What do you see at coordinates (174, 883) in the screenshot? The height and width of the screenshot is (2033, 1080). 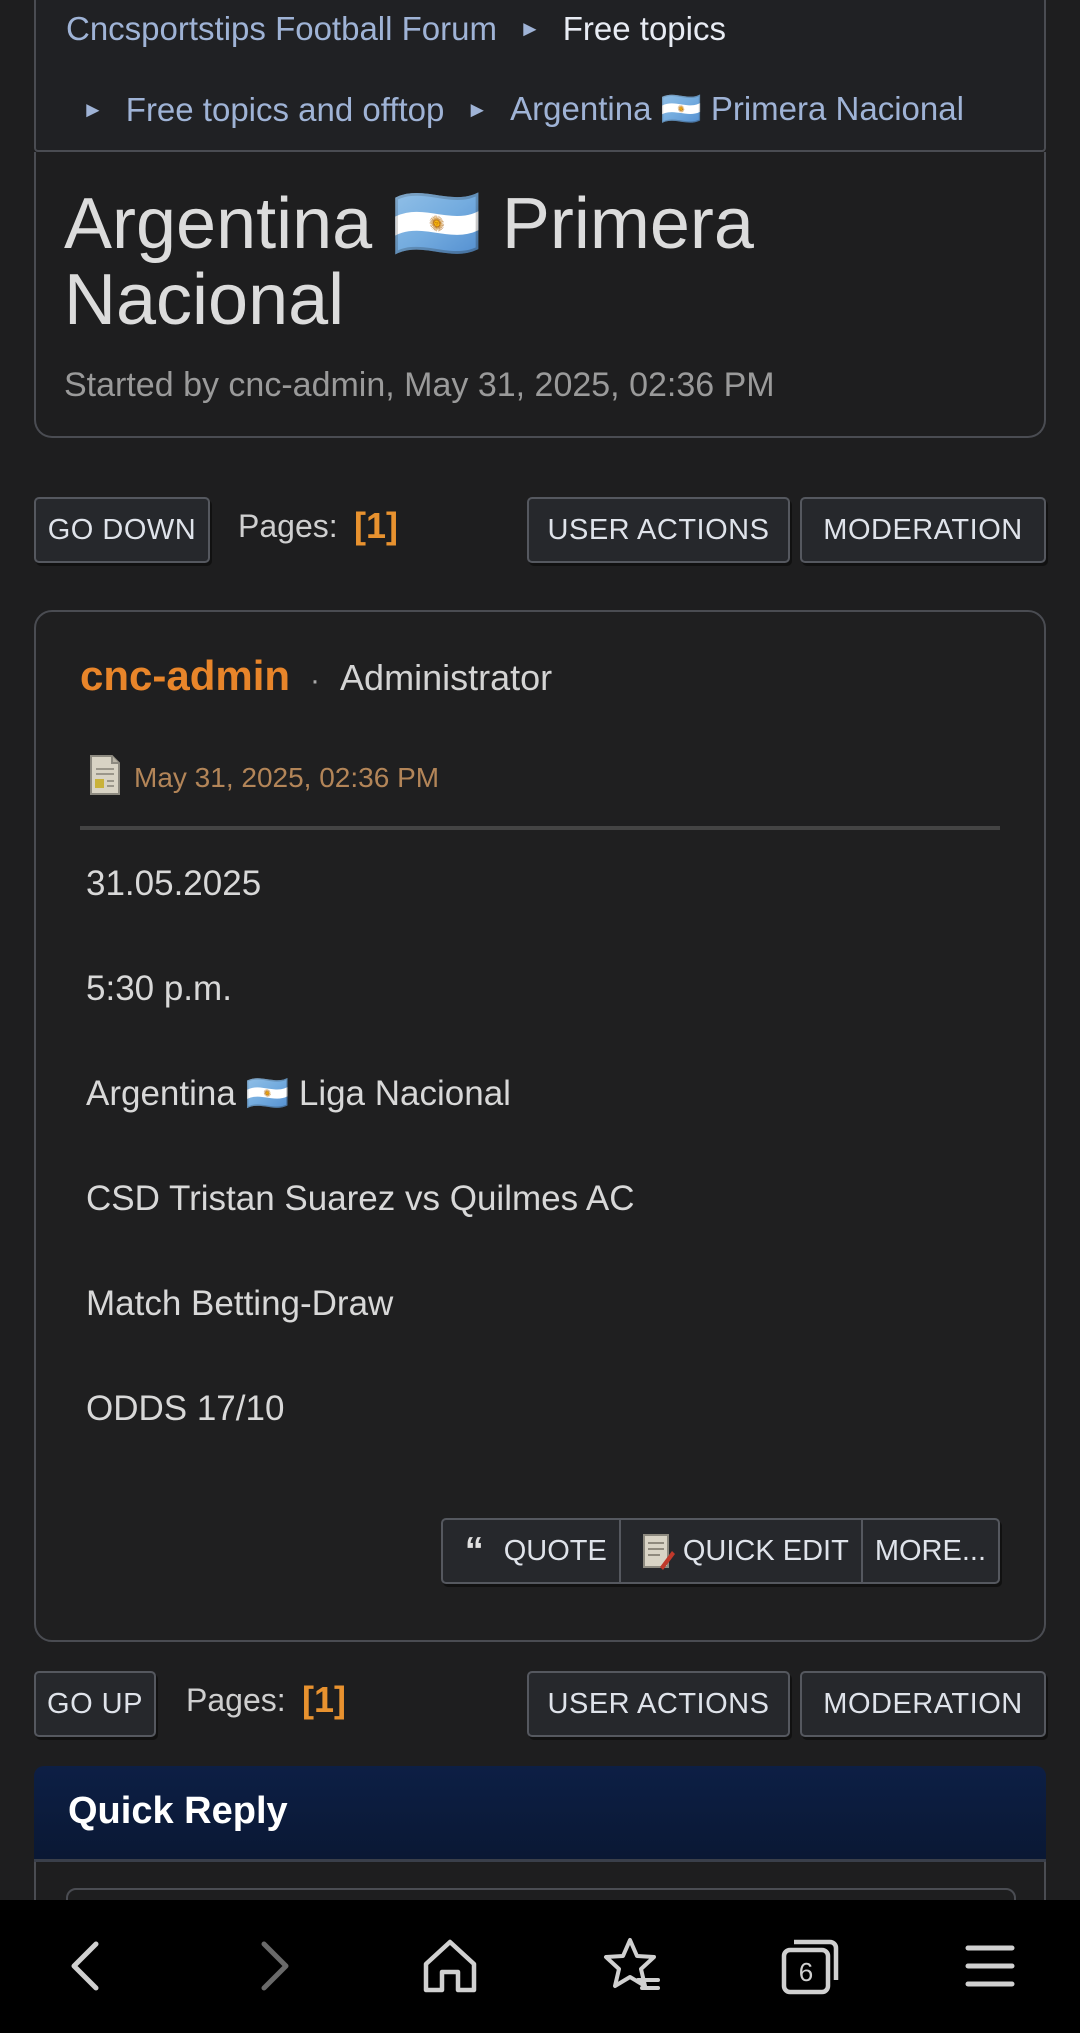 I see `post-line: 31.05.2025` at bounding box center [174, 883].